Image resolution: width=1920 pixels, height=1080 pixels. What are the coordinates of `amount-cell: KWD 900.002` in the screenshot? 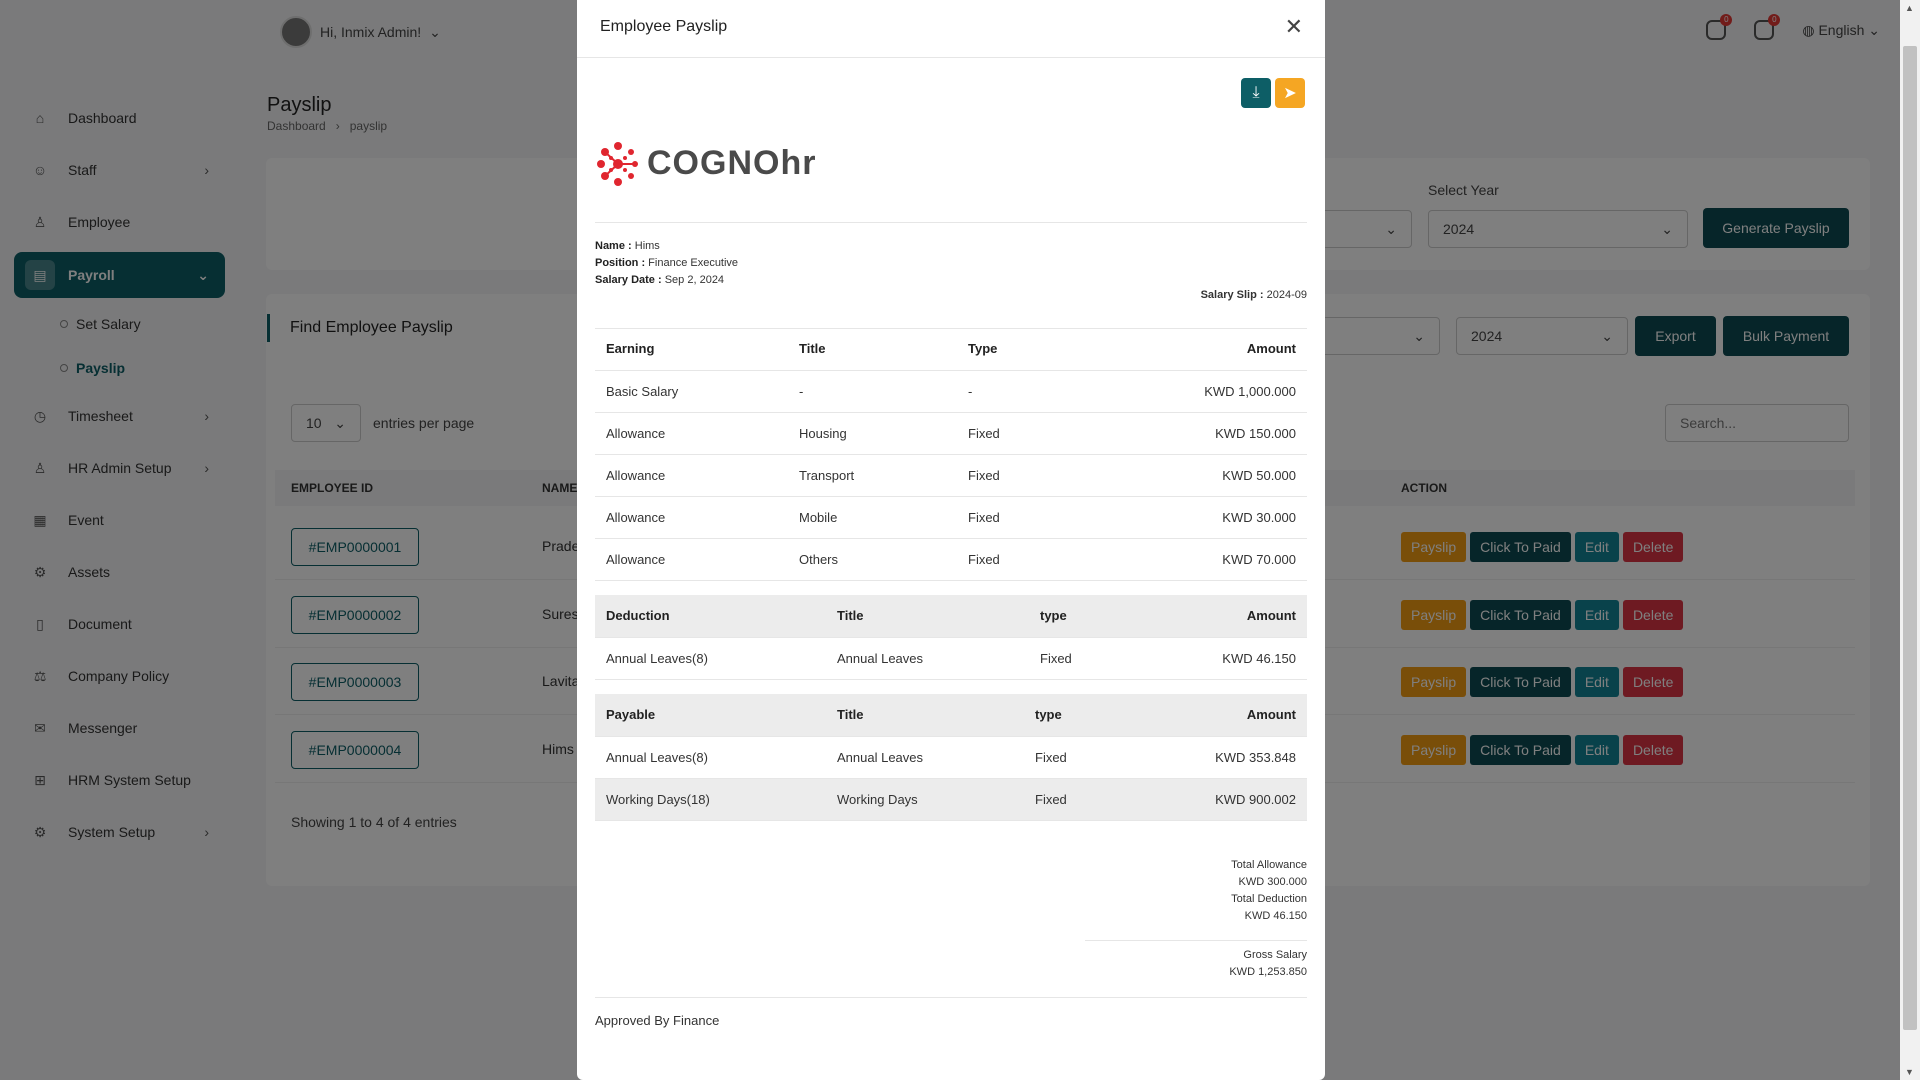 It's located at (1241, 799).